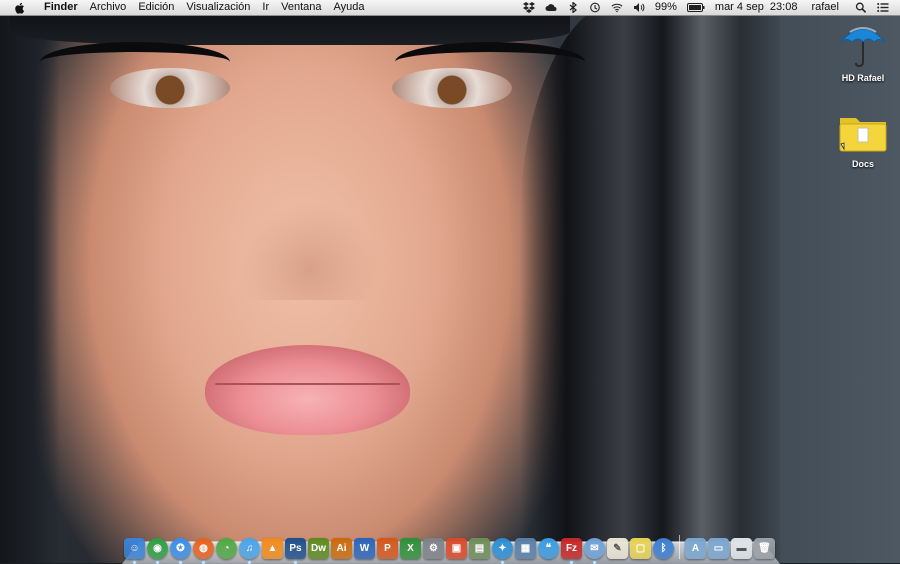  I want to click on firefox-icon: ◍, so click(203, 551).